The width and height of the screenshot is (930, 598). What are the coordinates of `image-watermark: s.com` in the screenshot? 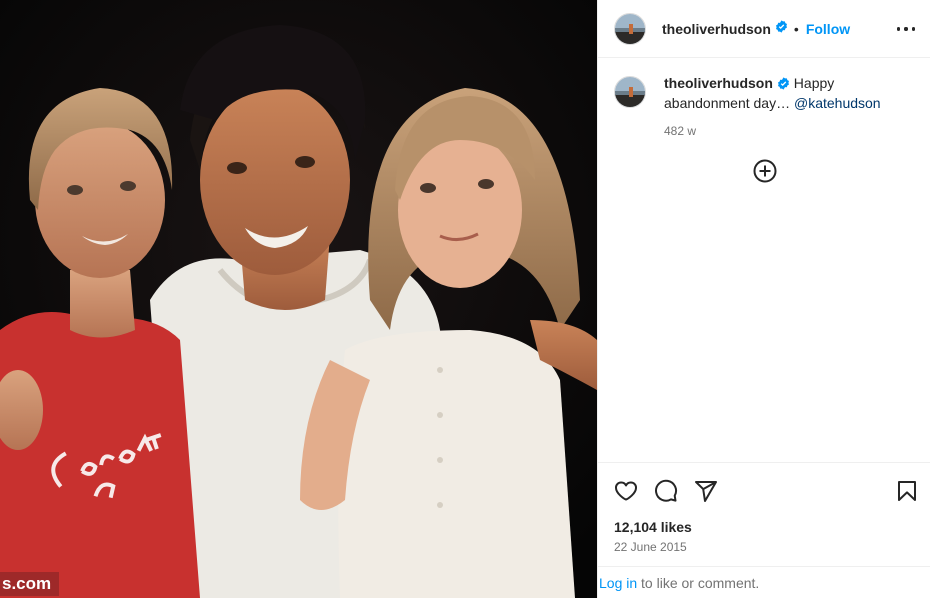 It's located at (30, 584).